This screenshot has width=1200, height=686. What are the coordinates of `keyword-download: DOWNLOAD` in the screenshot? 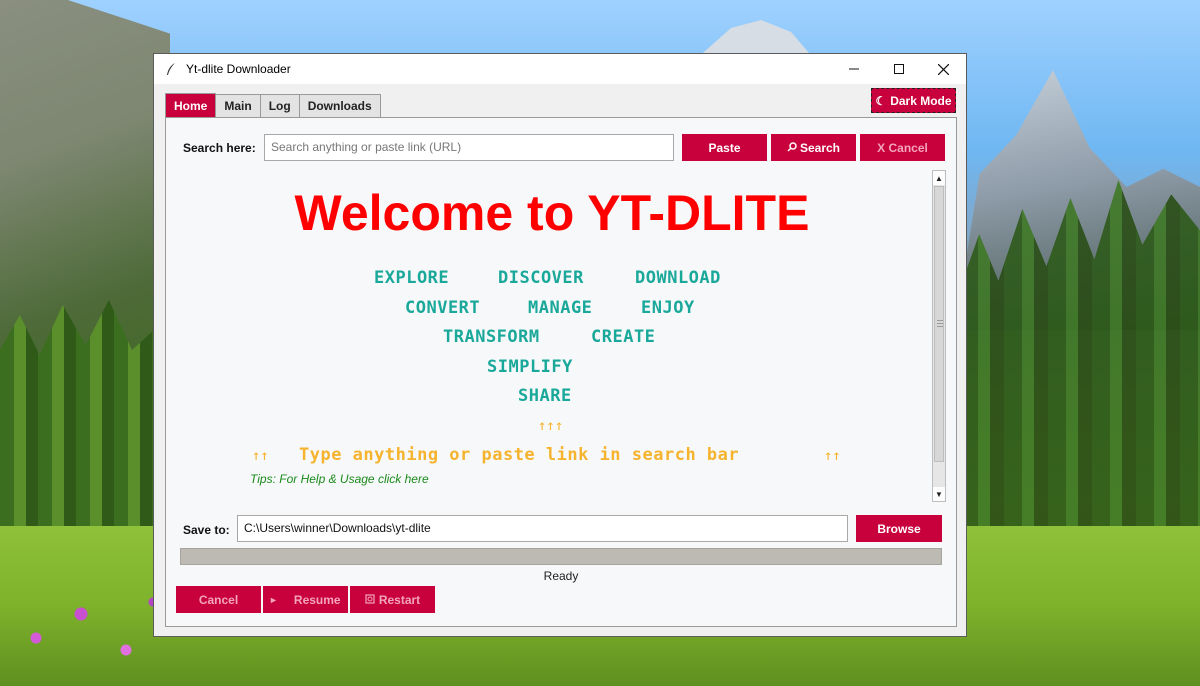 It's located at (678, 278).